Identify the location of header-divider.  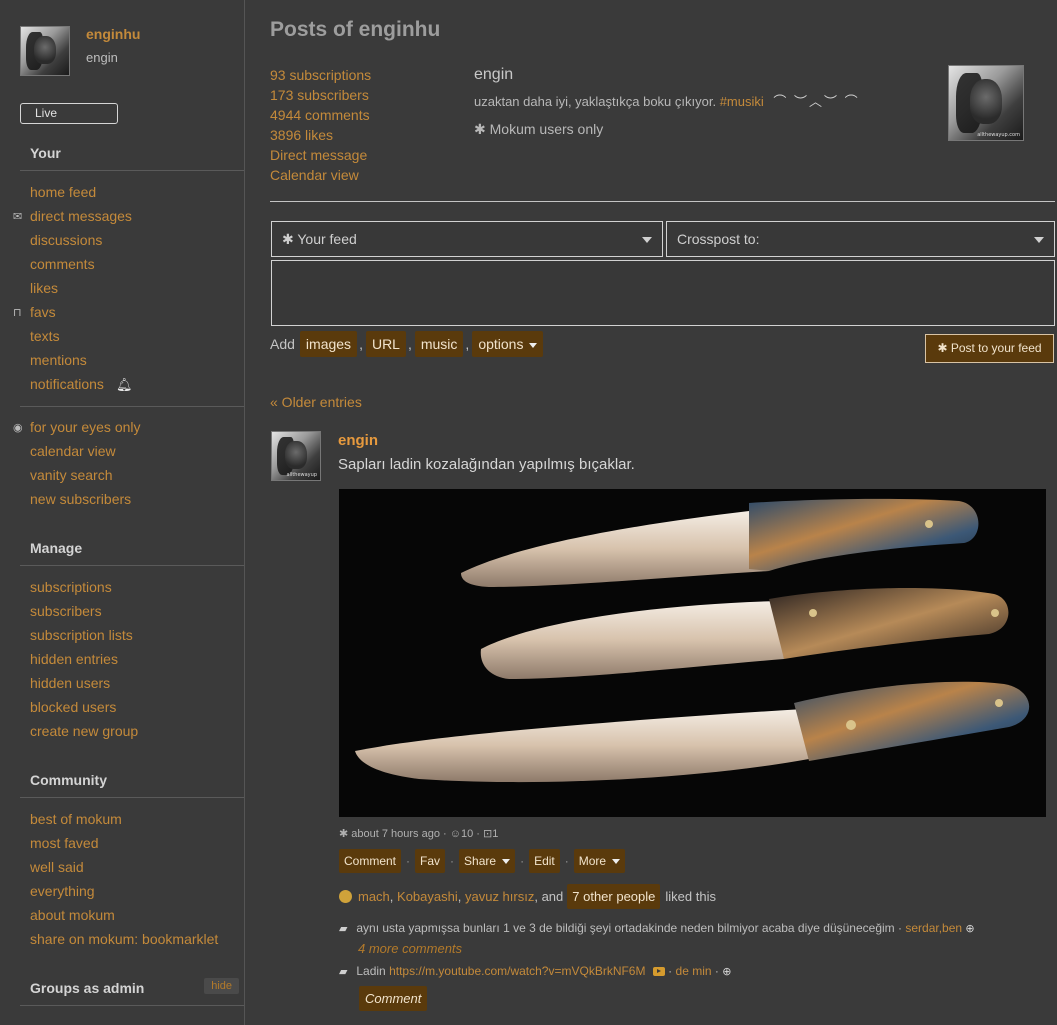
(662, 201).